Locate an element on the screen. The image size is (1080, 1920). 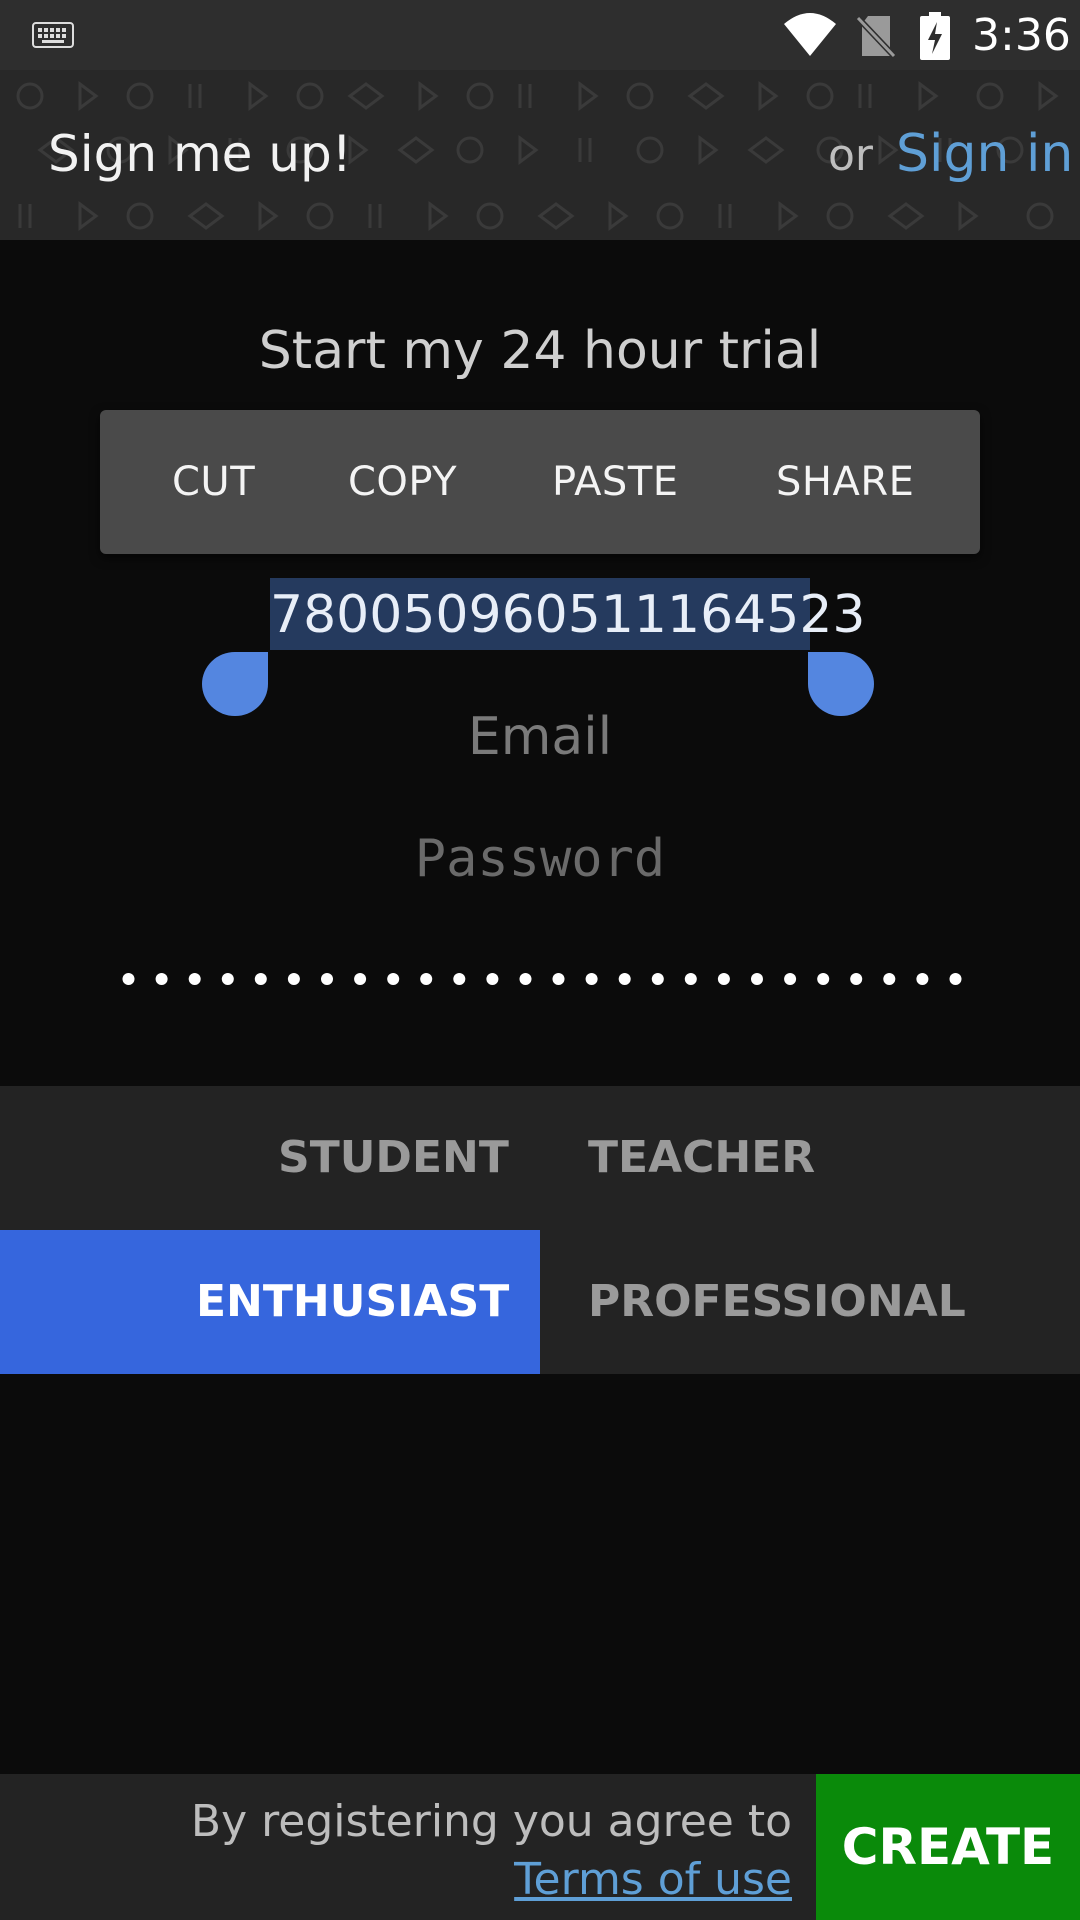
no-sim-icon is located at coordinates (876, 36).